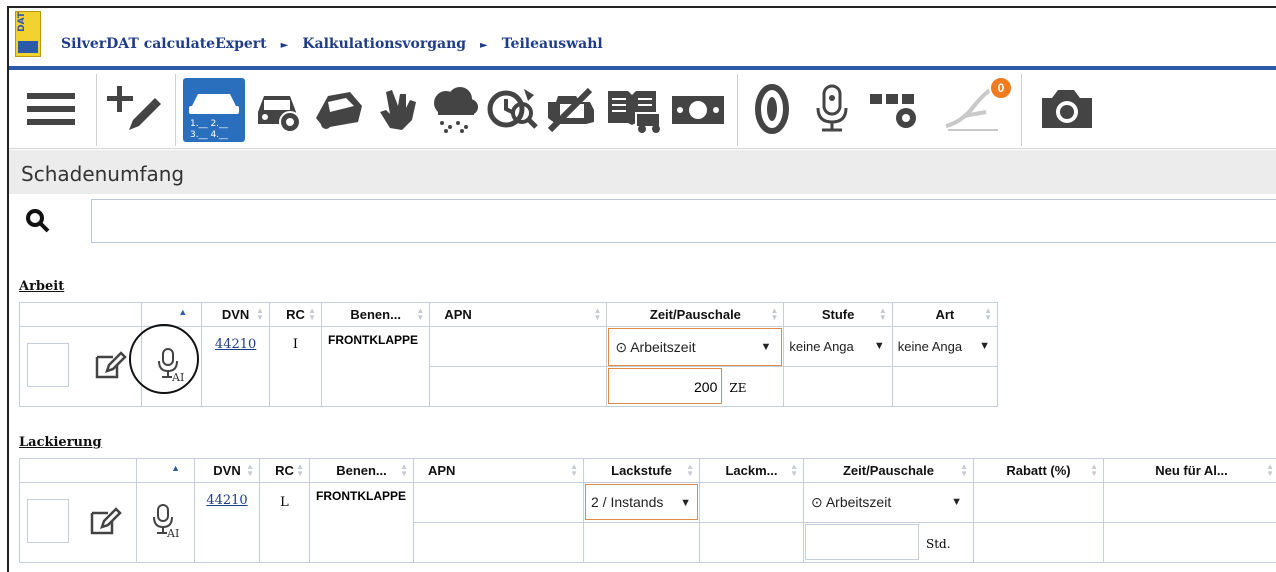 The width and height of the screenshot is (1276, 572). Describe the element at coordinates (642, 172) in the screenshot. I see `section-header: Schadenumfang` at that location.